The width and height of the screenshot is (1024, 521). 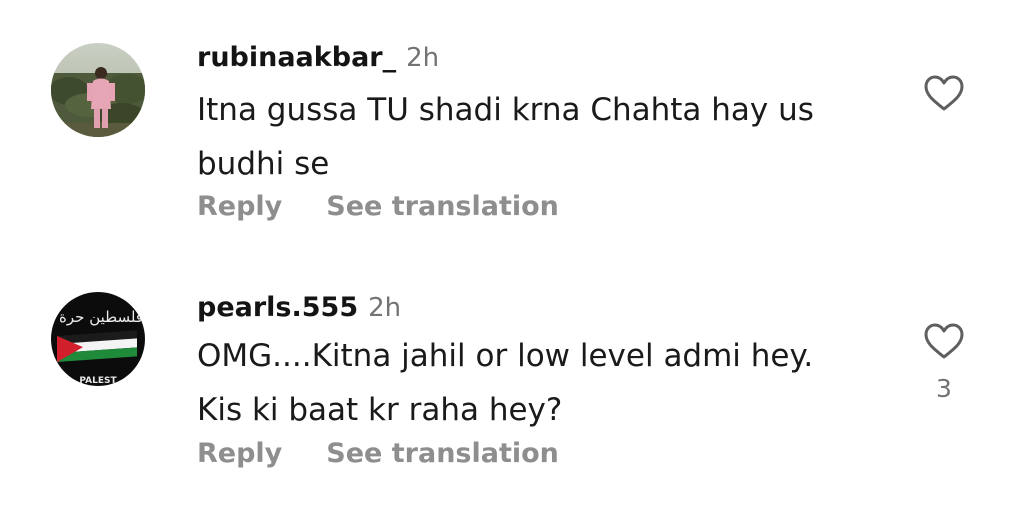 I want to click on avatar: فلسطين حرة PALEST, so click(x=98, y=339).